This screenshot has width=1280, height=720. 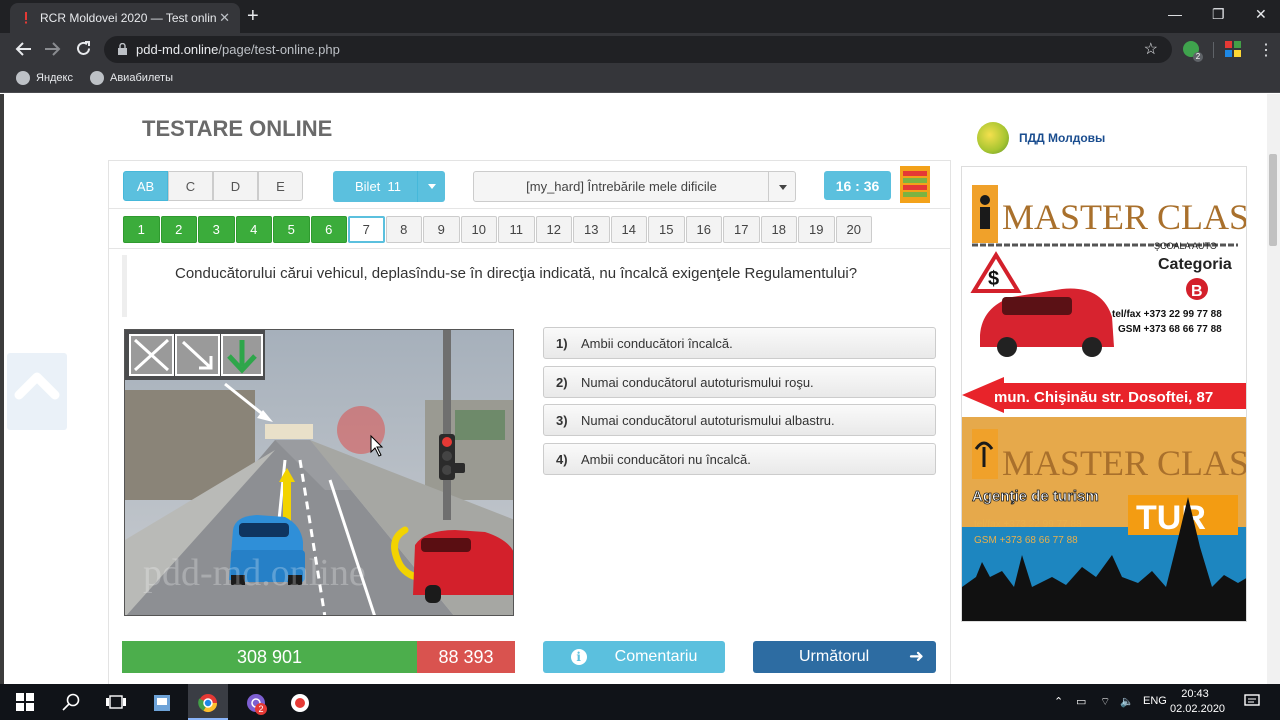 I want to click on question-number-10: 10, so click(x=478, y=229).